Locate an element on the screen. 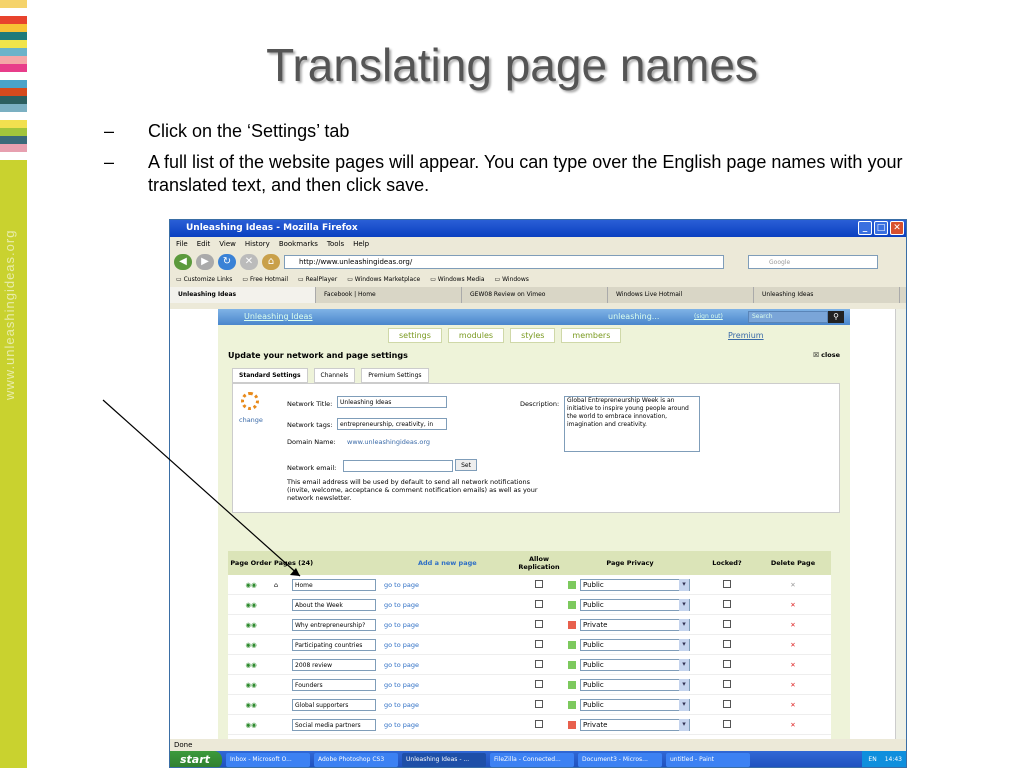  browser-tab: Facebook | Home is located at coordinates (389, 295).